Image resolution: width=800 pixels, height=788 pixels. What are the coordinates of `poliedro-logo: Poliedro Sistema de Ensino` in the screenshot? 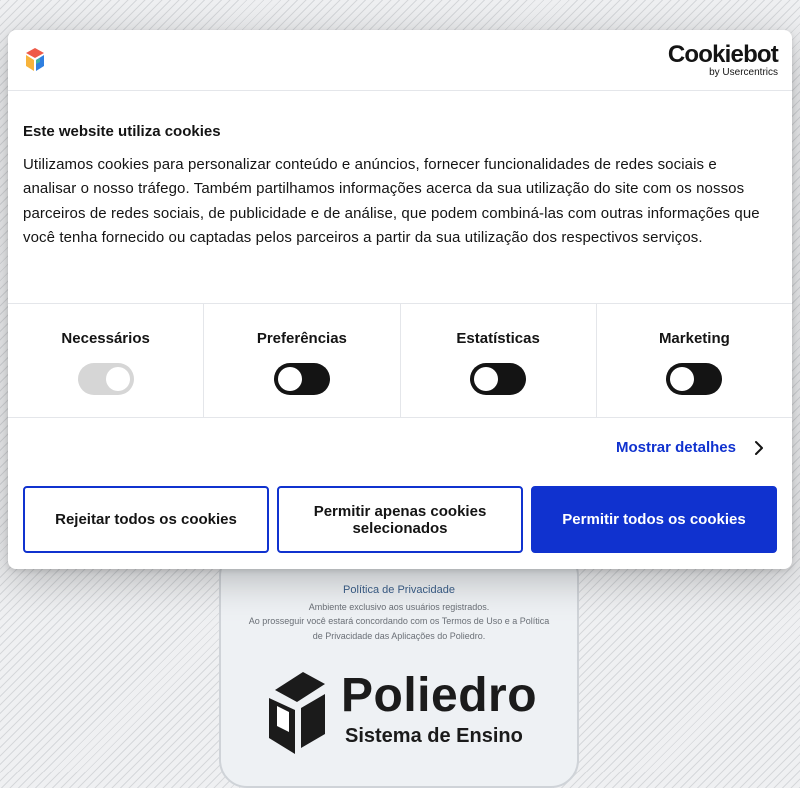 It's located at (404, 713).